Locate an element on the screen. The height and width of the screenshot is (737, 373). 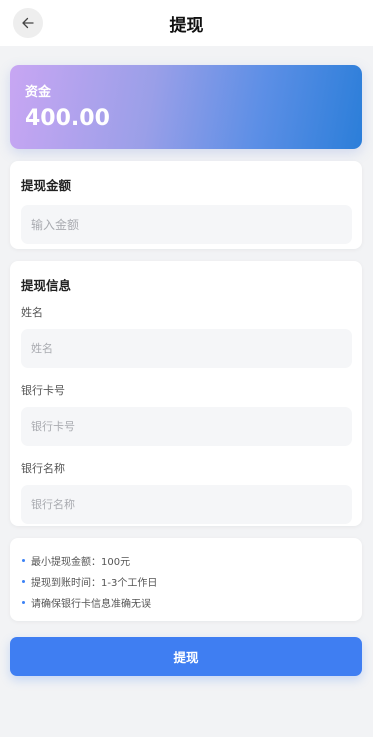
arrow-left-icon is located at coordinates (28, 23).